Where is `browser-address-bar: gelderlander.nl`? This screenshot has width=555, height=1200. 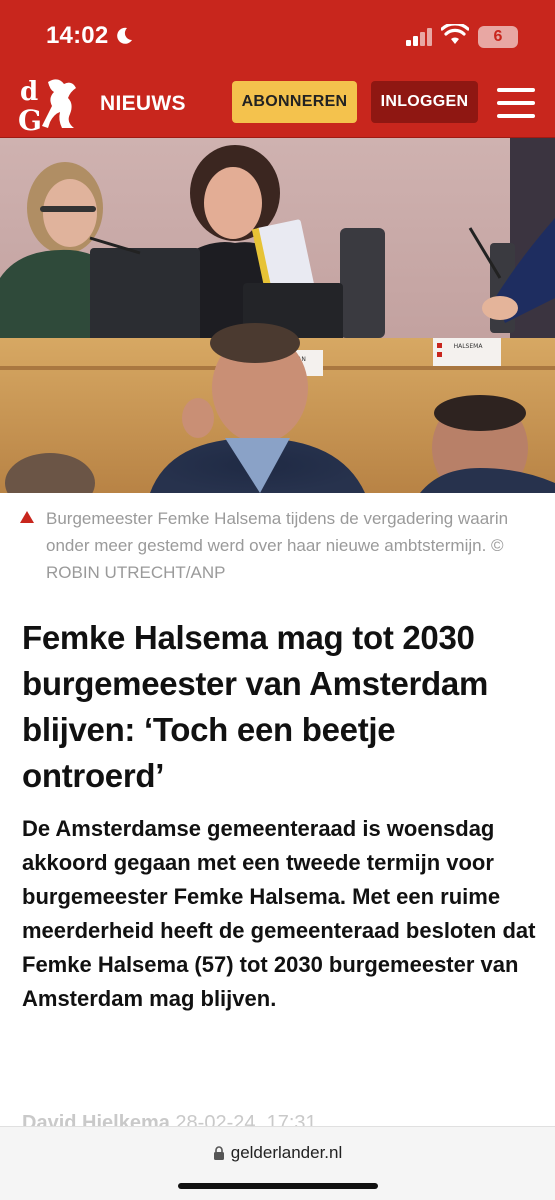
browser-address-bar: gelderlander.nl is located at coordinates (277, 1163).